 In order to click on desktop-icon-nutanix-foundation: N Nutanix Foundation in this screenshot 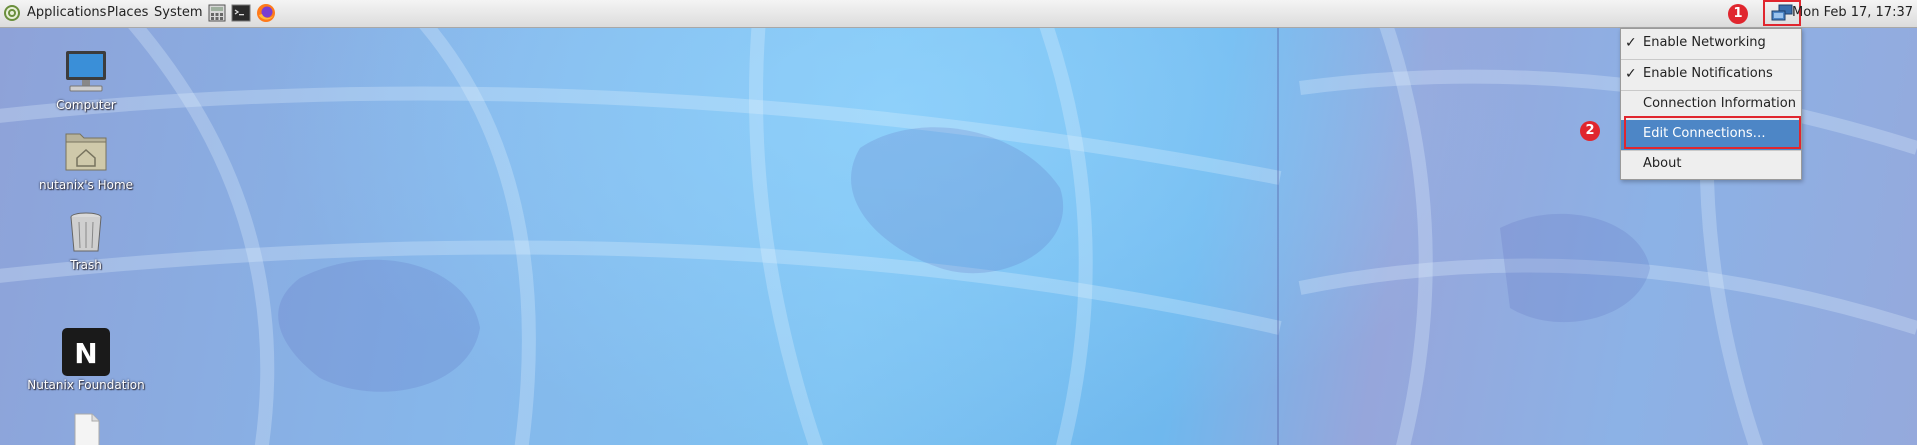, I will do `click(86, 360)`.